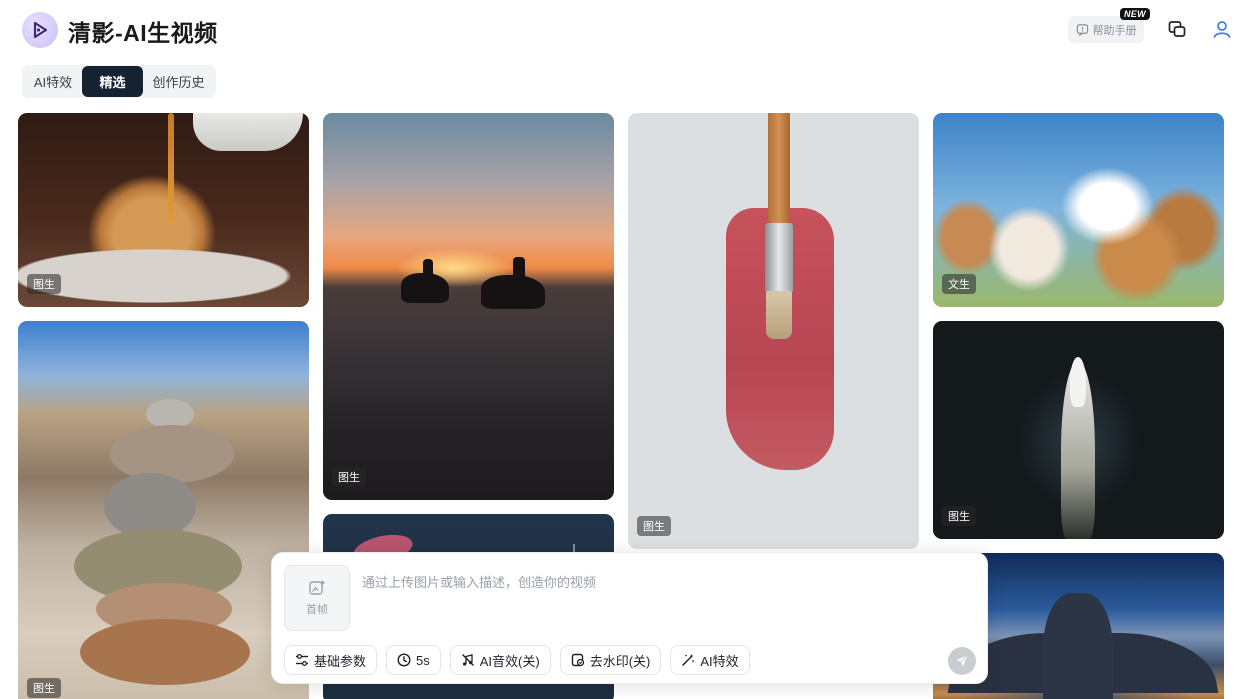  Describe the element at coordinates (1078, 430) in the screenshot. I see `gallery-card-boat: 图生` at that location.